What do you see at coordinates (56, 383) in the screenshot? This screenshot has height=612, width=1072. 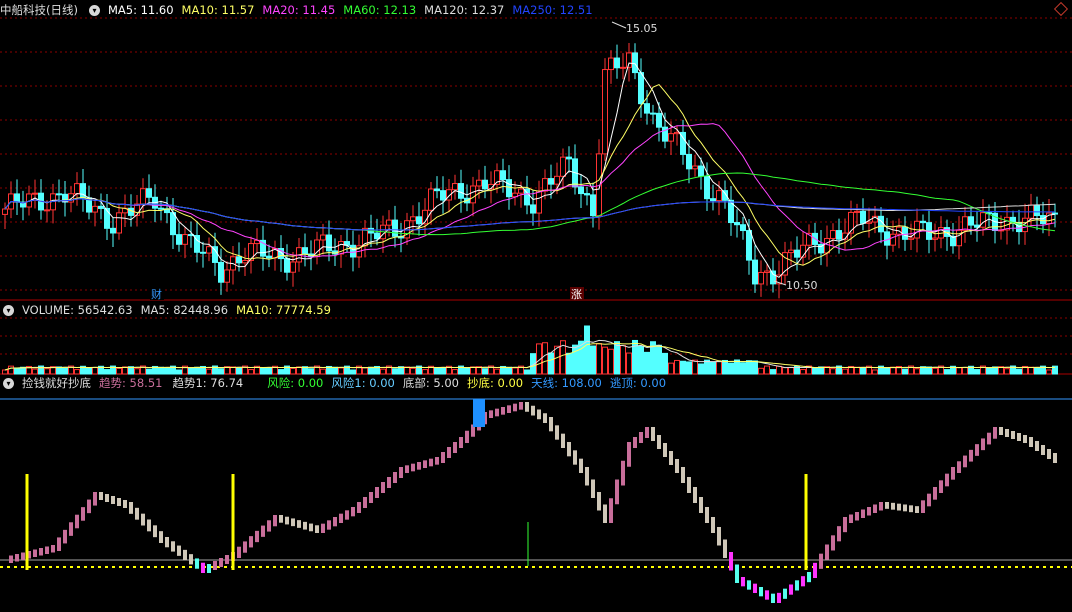 I see `indicator-name: 捡钱就好抄底` at bounding box center [56, 383].